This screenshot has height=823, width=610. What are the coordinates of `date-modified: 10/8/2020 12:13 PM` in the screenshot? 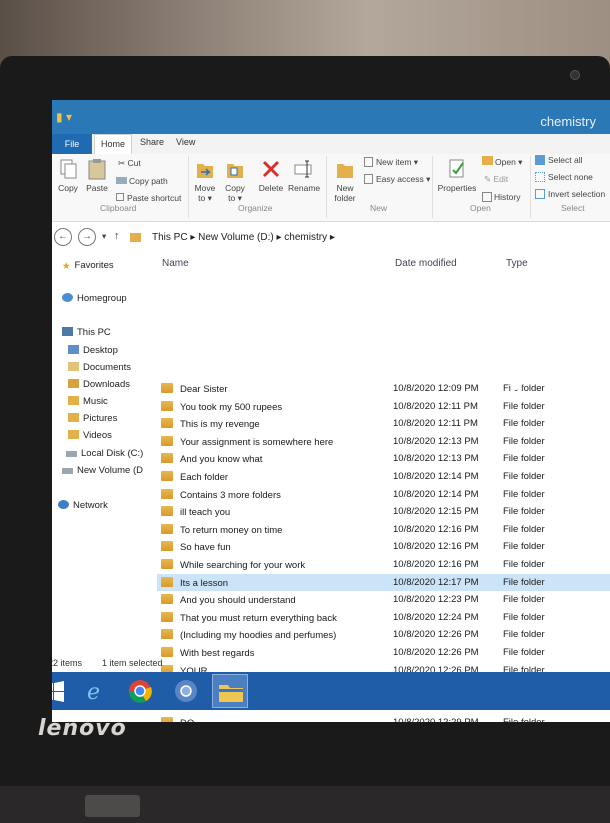 It's located at (436, 459).